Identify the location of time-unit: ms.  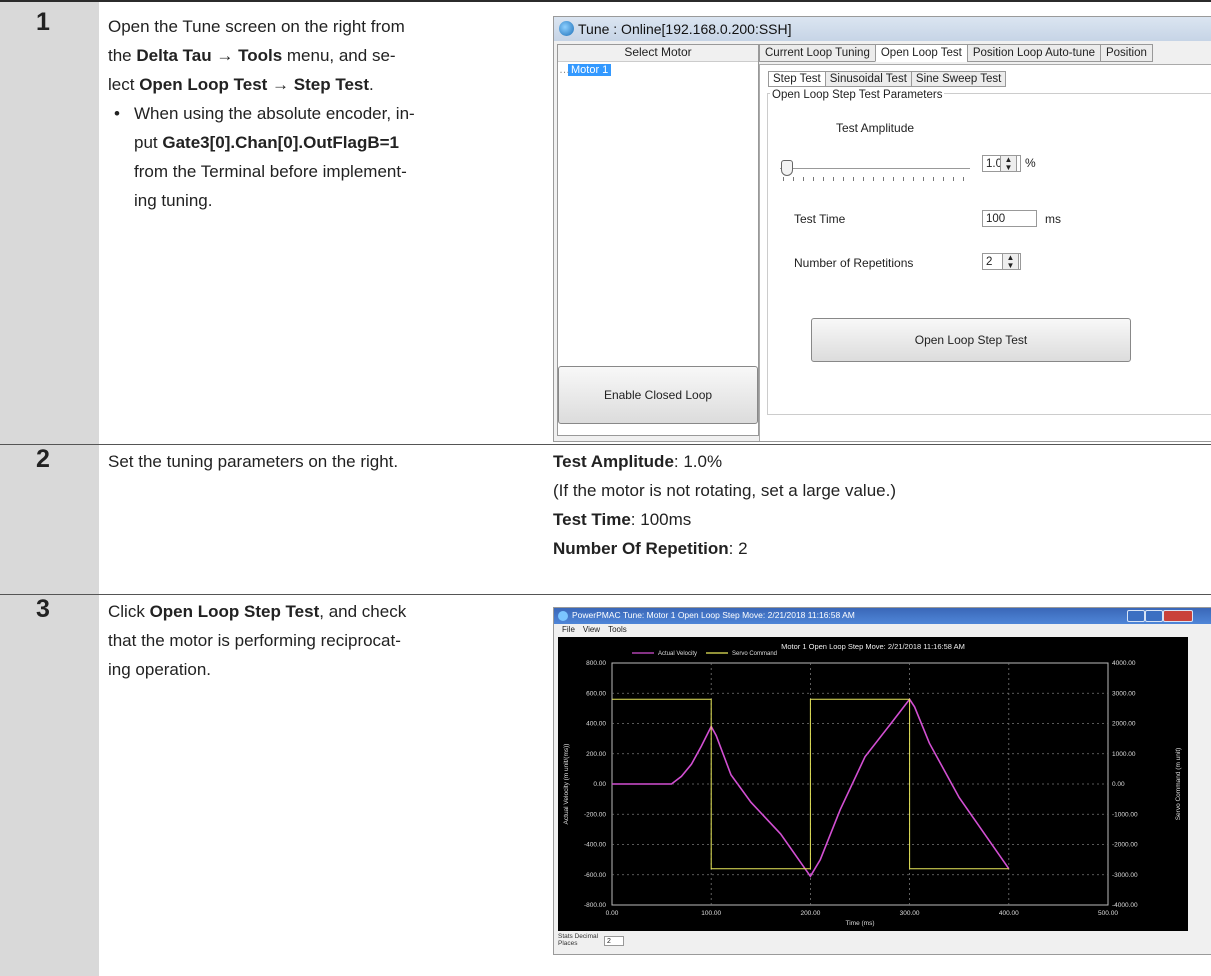
(1053, 219).